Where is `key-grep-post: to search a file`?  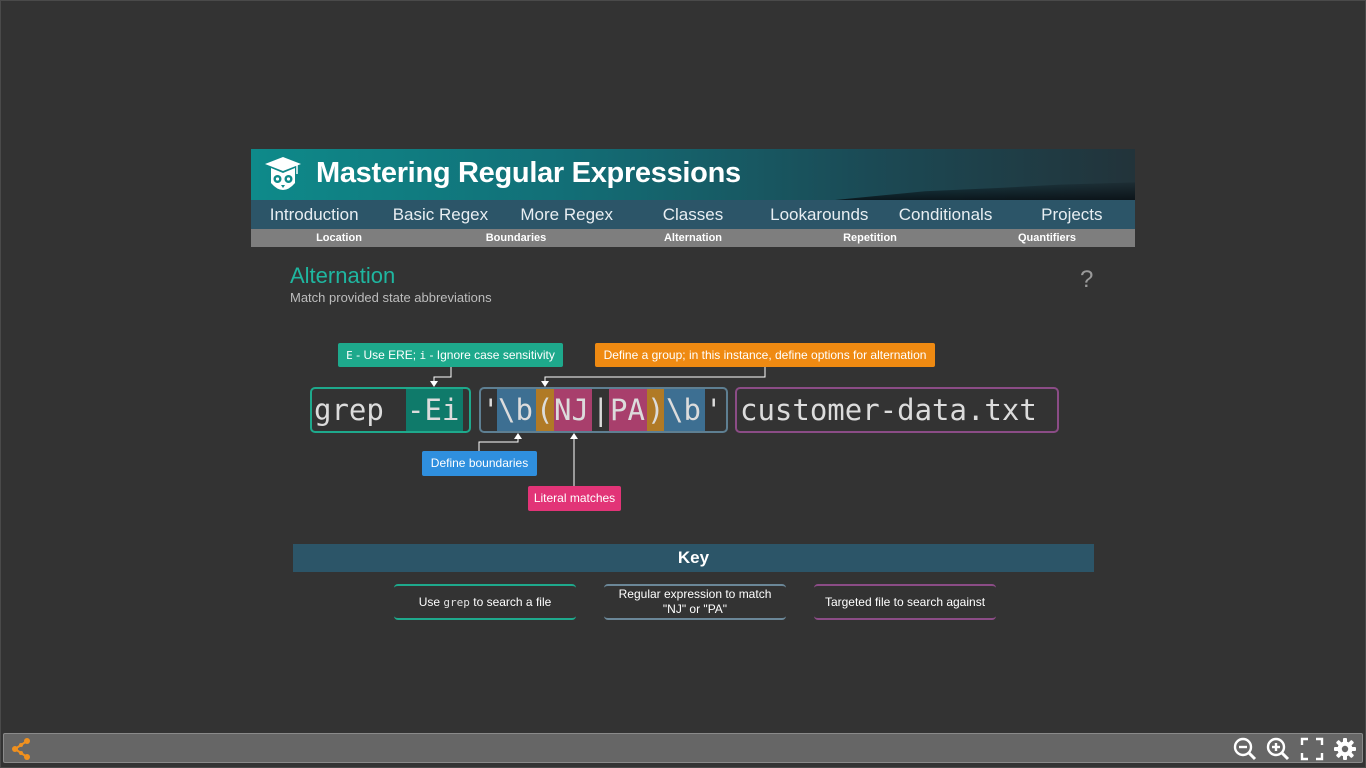 key-grep-post: to search a file is located at coordinates (510, 601).